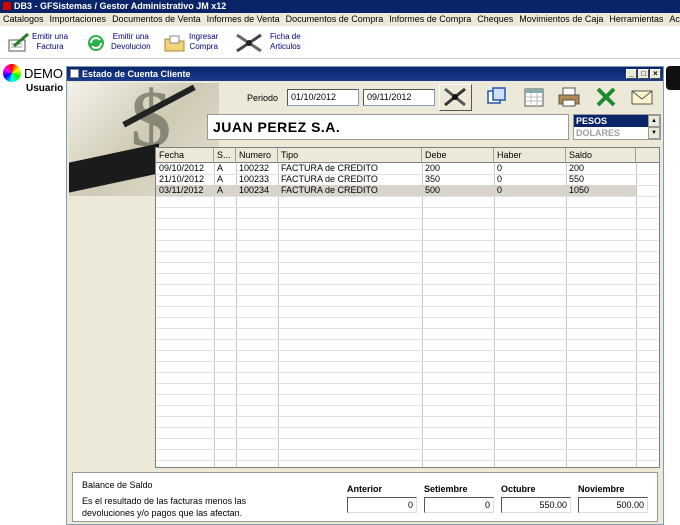  What do you see at coordinates (243, 19) in the screenshot?
I see `menu-informes-venta: Informes de Venta` at bounding box center [243, 19].